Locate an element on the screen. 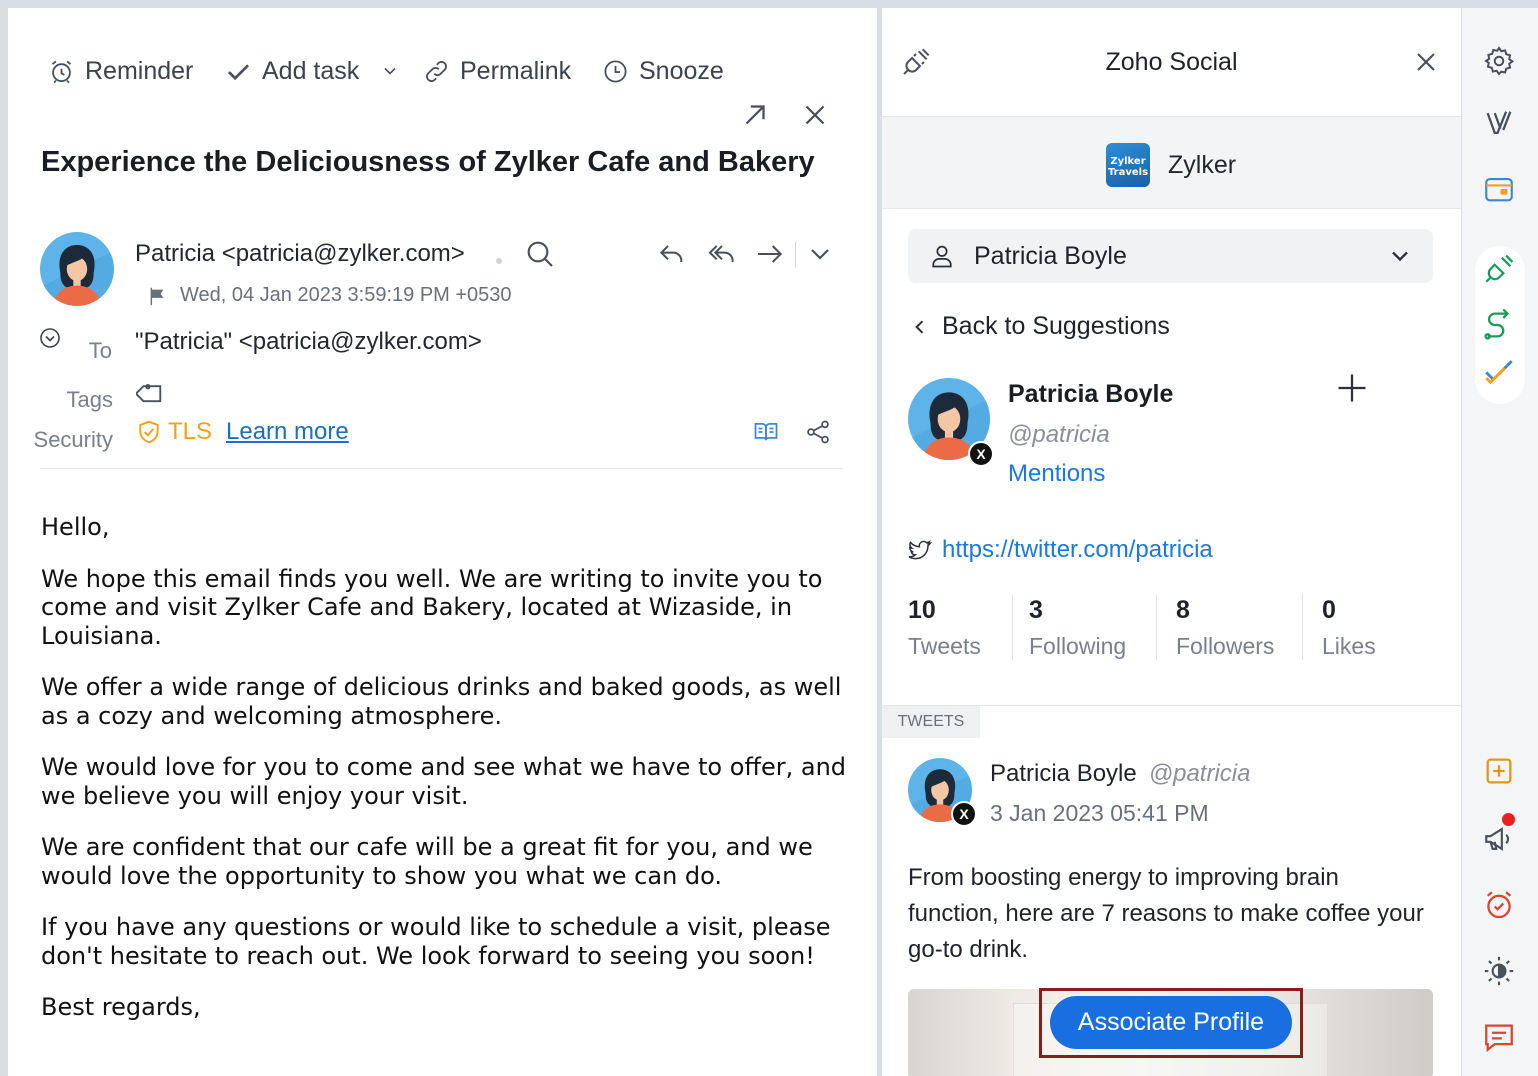 The width and height of the screenshot is (1538, 1076). add-task-button: Add task is located at coordinates (292, 71).